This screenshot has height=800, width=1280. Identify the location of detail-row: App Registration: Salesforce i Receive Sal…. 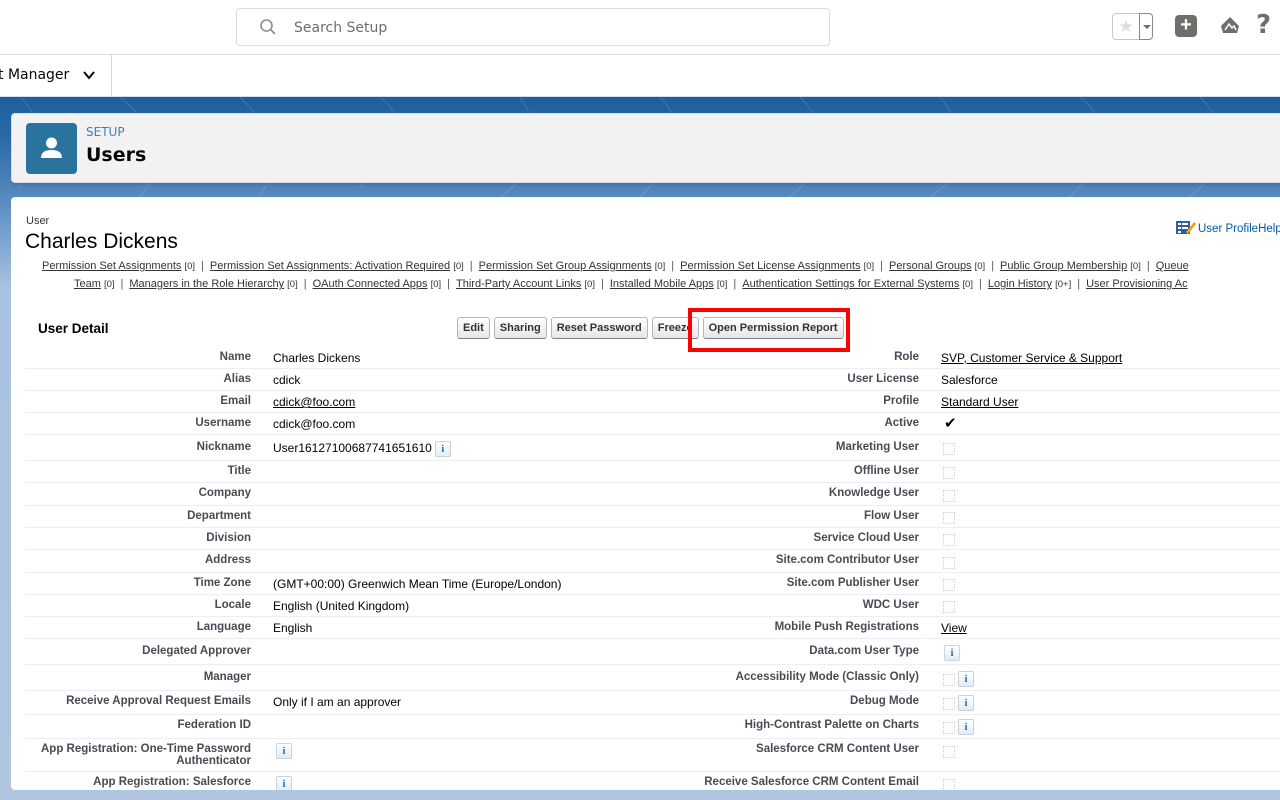
(652, 780).